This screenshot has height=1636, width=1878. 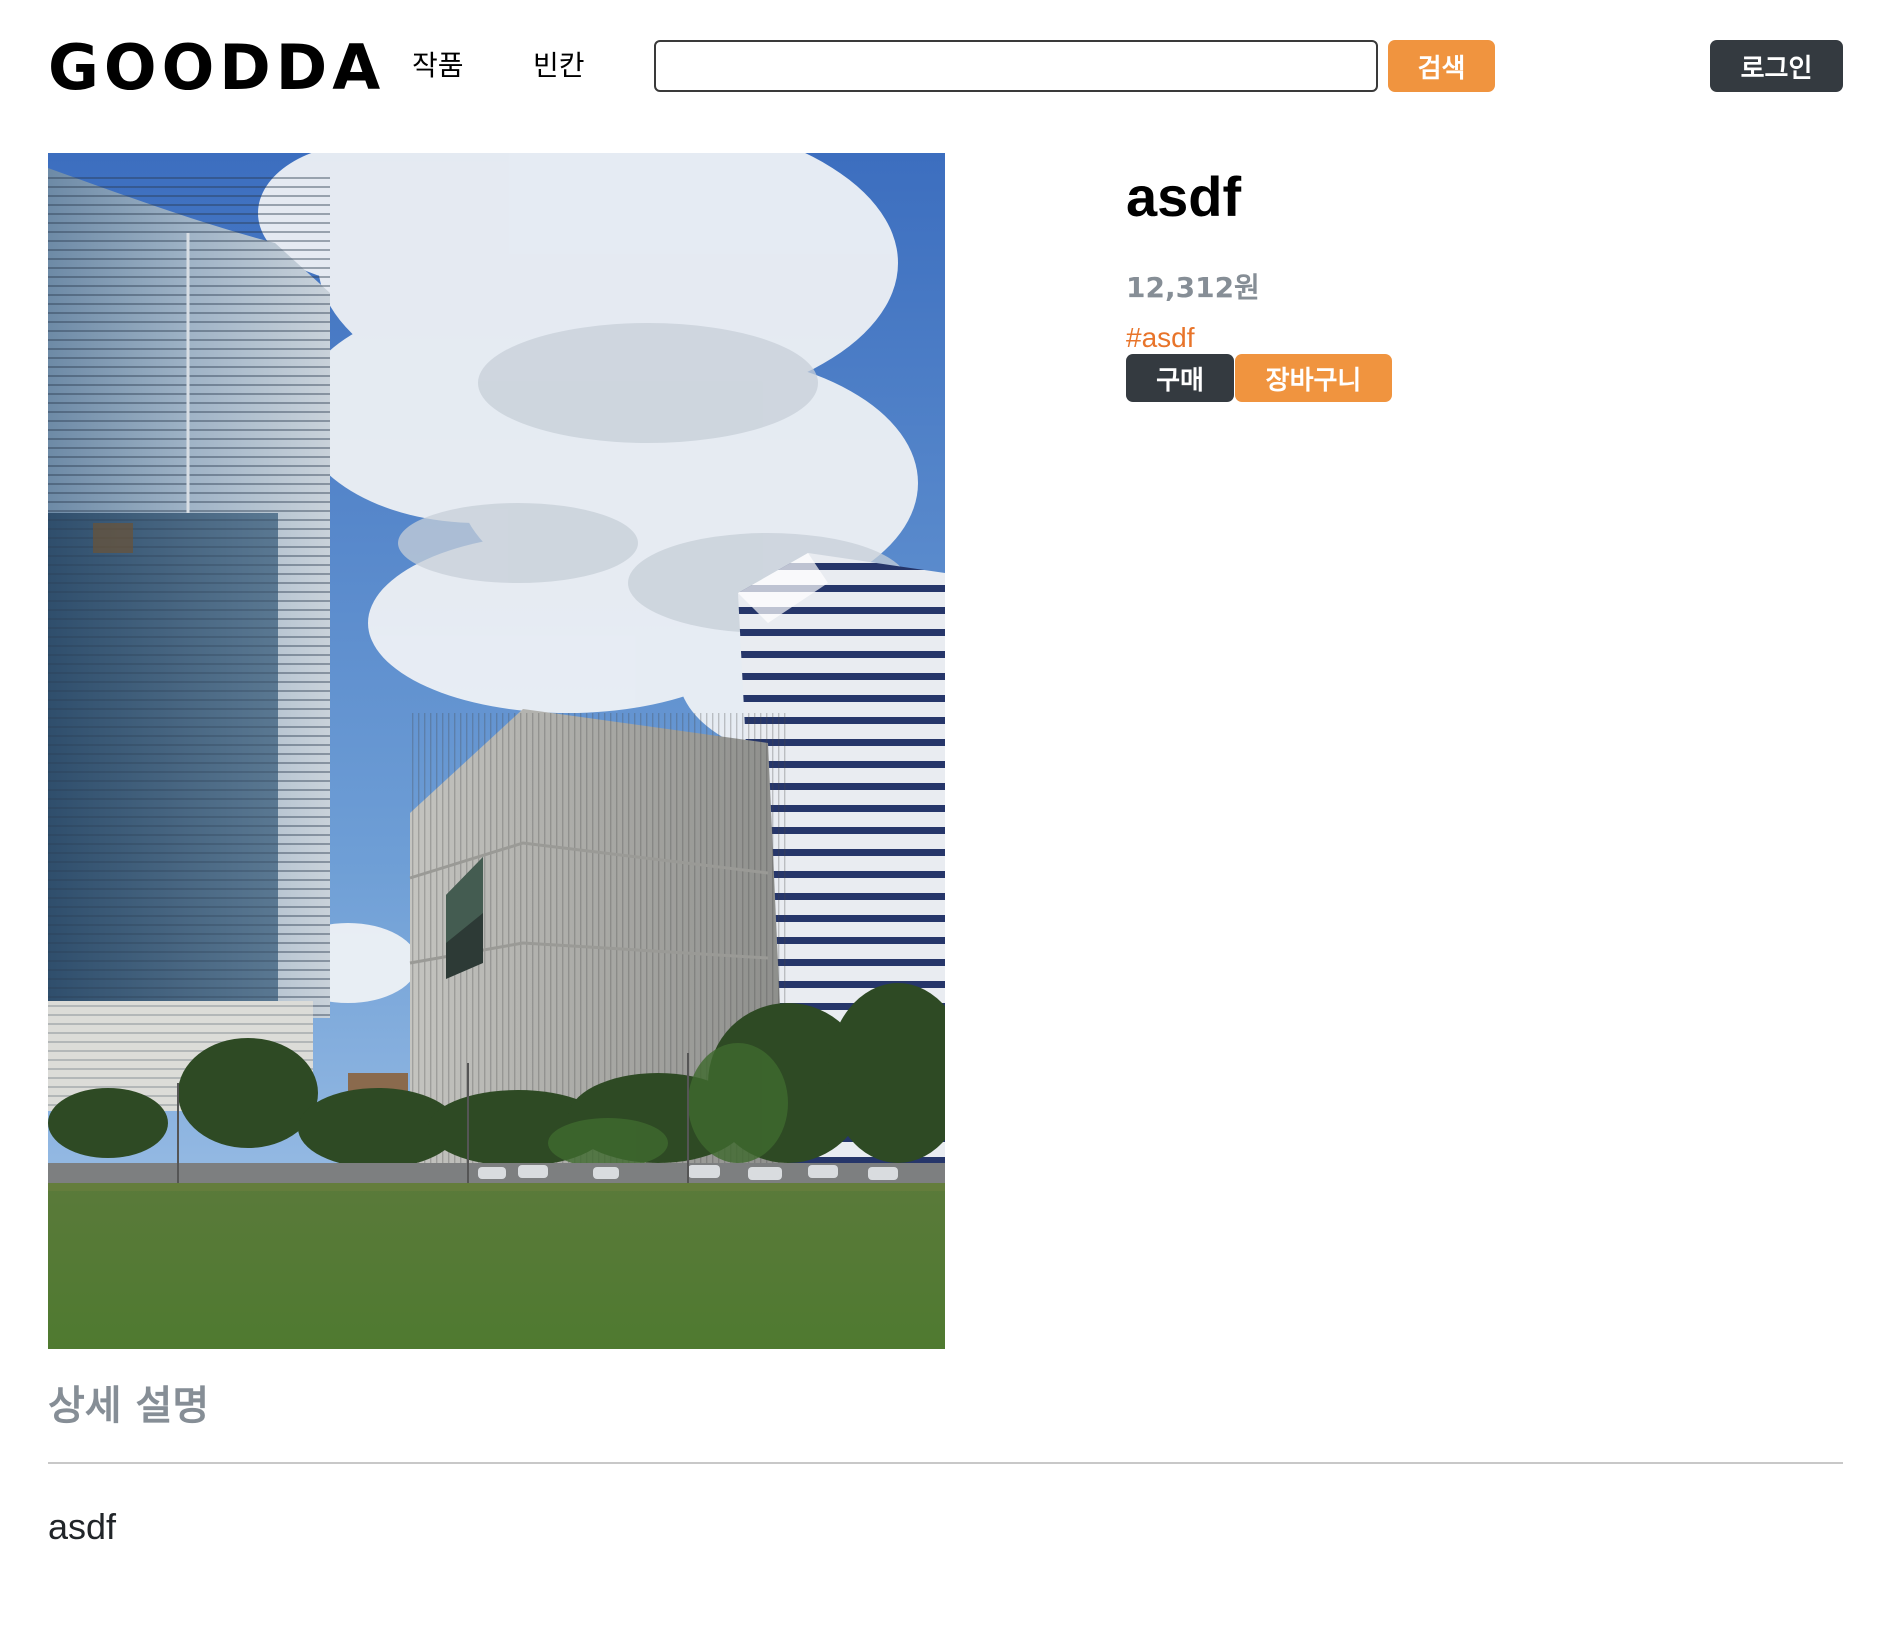 What do you see at coordinates (1776, 66) in the screenshot?
I see `login-button: 로그인` at bounding box center [1776, 66].